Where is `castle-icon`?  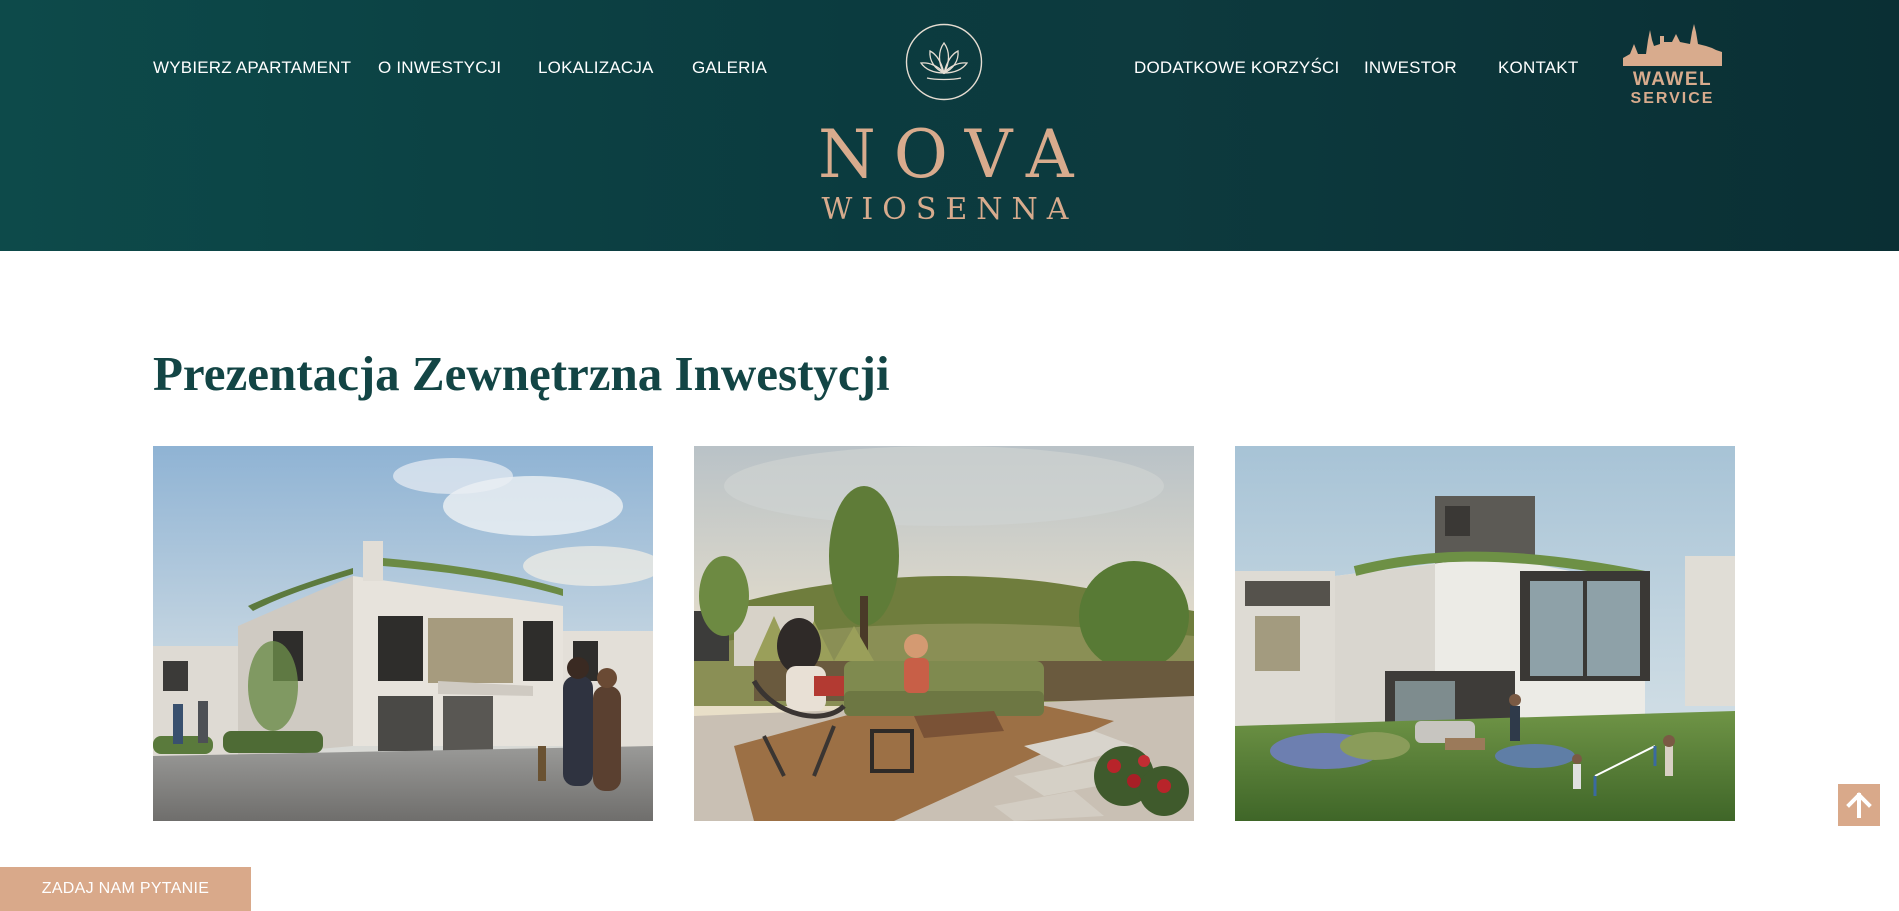 castle-icon is located at coordinates (1672, 45).